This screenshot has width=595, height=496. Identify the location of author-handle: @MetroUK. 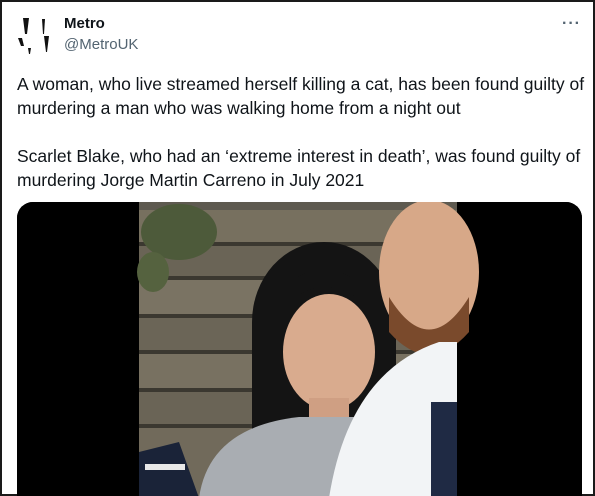
(101, 44).